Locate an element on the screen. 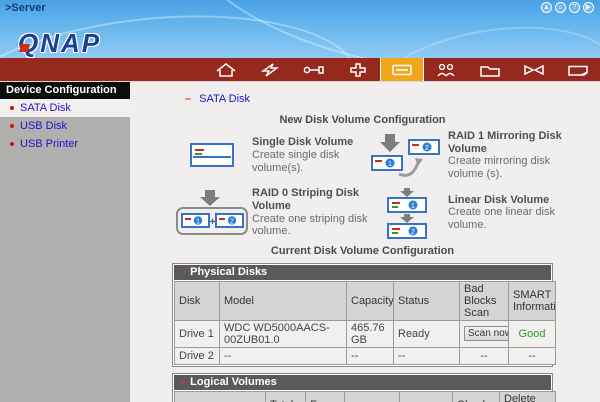 This screenshot has width=600, height=402. logo-accent is located at coordinates (24, 48).